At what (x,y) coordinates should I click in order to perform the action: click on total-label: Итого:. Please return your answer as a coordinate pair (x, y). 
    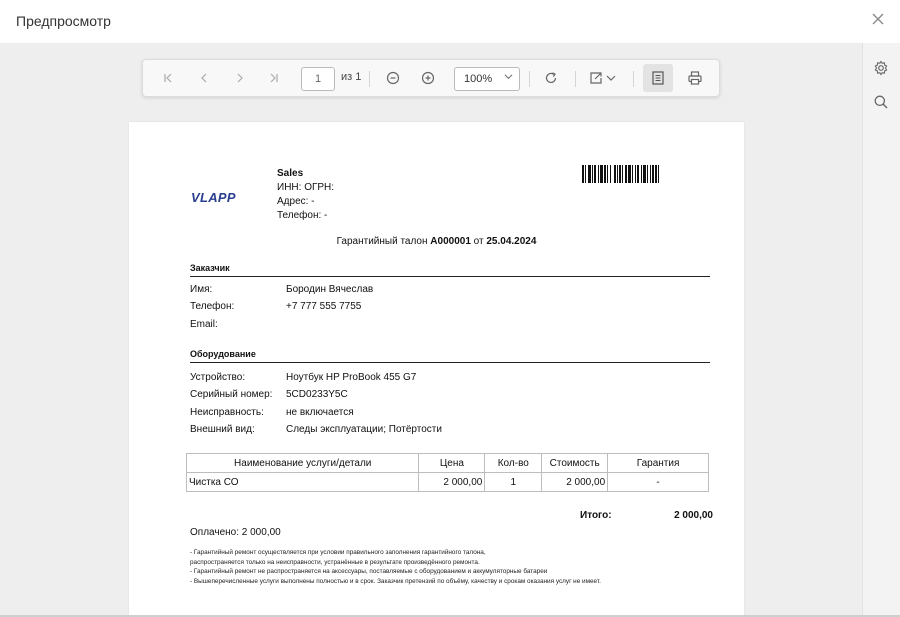
    Looking at the image, I should click on (596, 515).